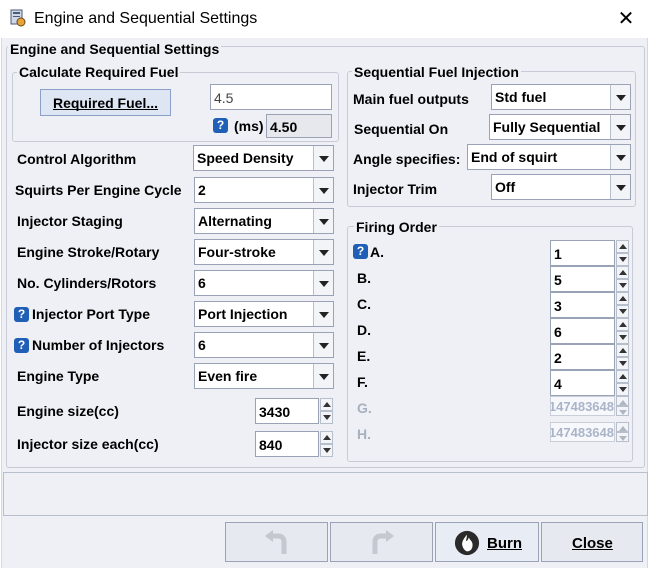  What do you see at coordinates (582, 432) in the screenshot?
I see `firing-order-value: 2147483648` at bounding box center [582, 432].